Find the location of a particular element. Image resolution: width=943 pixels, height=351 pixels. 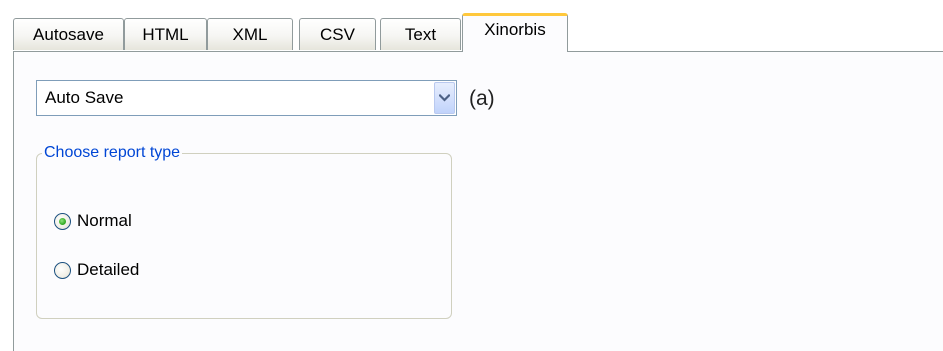

chevron-down-icon is located at coordinates (444, 98).